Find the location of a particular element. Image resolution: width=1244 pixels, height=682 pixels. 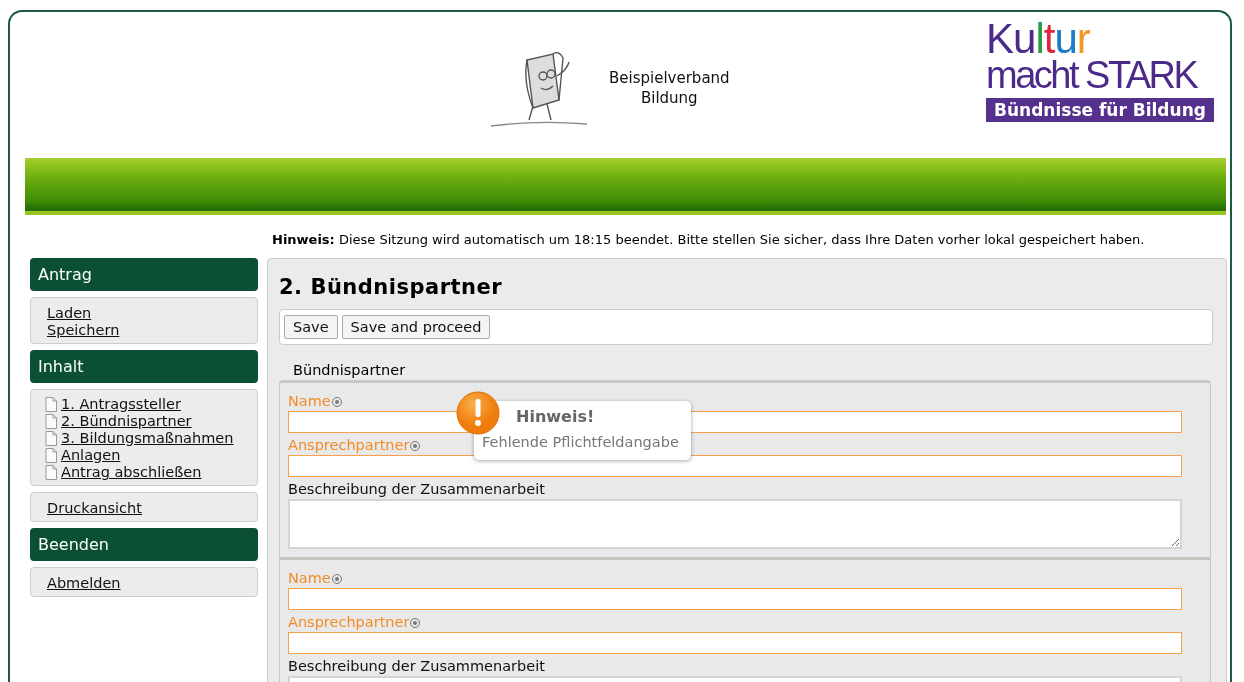

sidebar-link: Druckansicht is located at coordinates (144, 508).